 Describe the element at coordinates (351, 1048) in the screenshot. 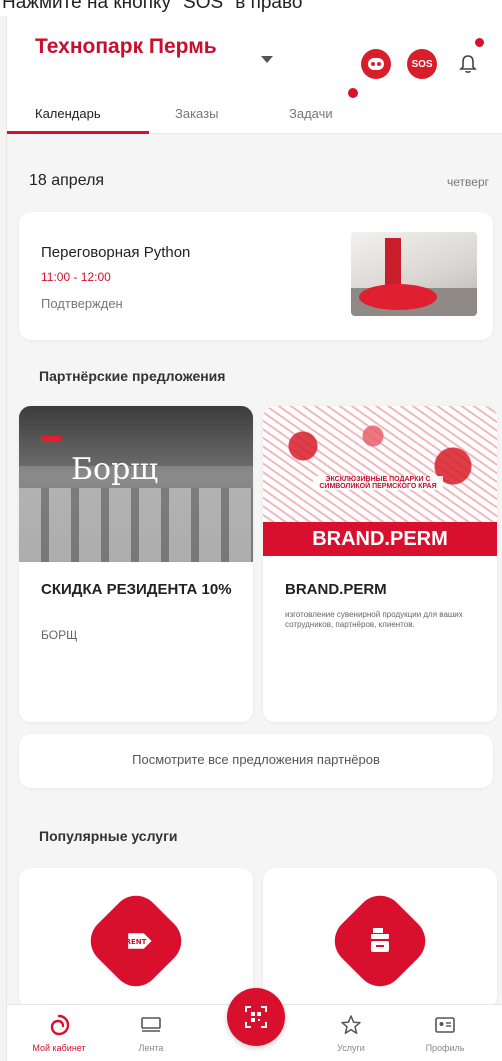

I see `nav-label: Услуги` at that location.